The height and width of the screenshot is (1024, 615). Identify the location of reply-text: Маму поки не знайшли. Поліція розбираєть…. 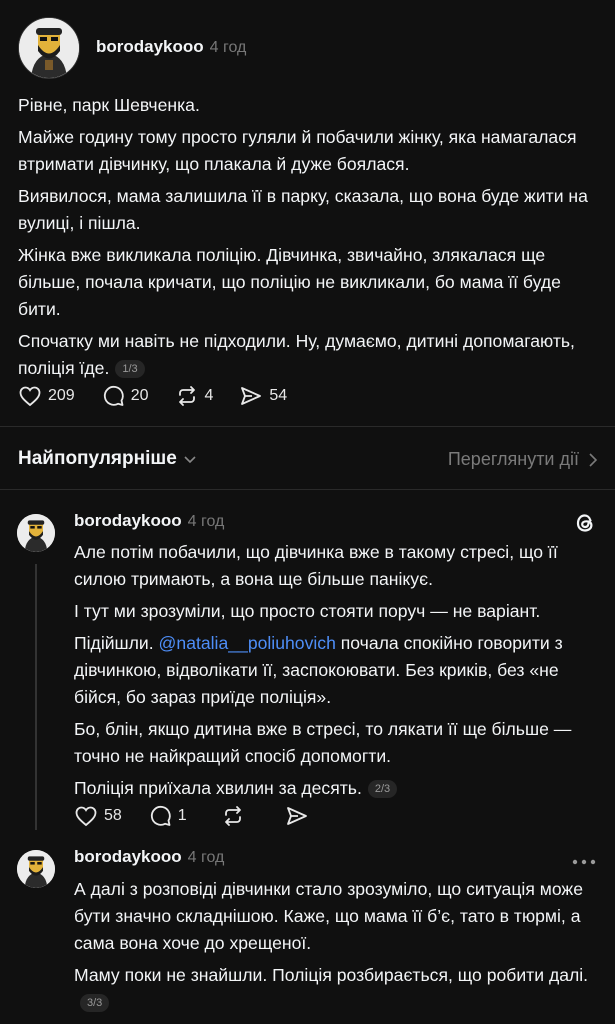
(331, 975).